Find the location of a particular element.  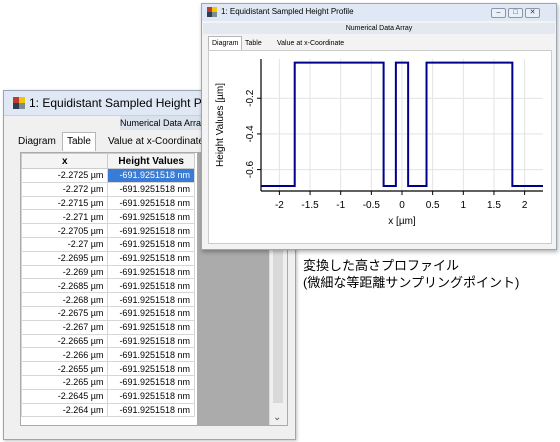

x-tick-label: 1 is located at coordinates (464, 205).